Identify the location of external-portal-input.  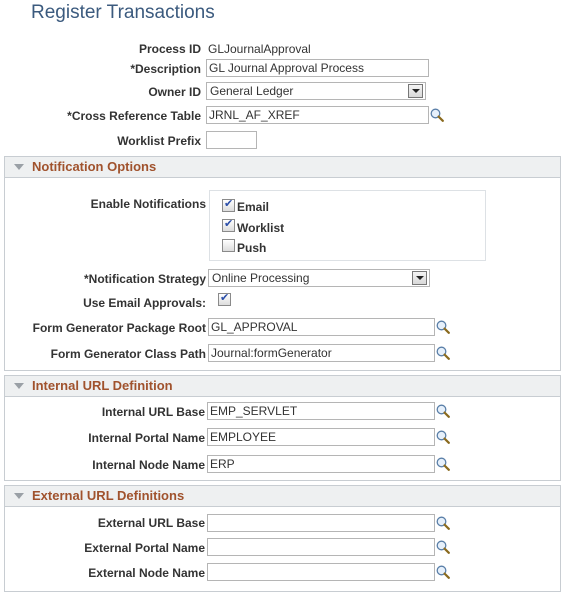
(321, 547).